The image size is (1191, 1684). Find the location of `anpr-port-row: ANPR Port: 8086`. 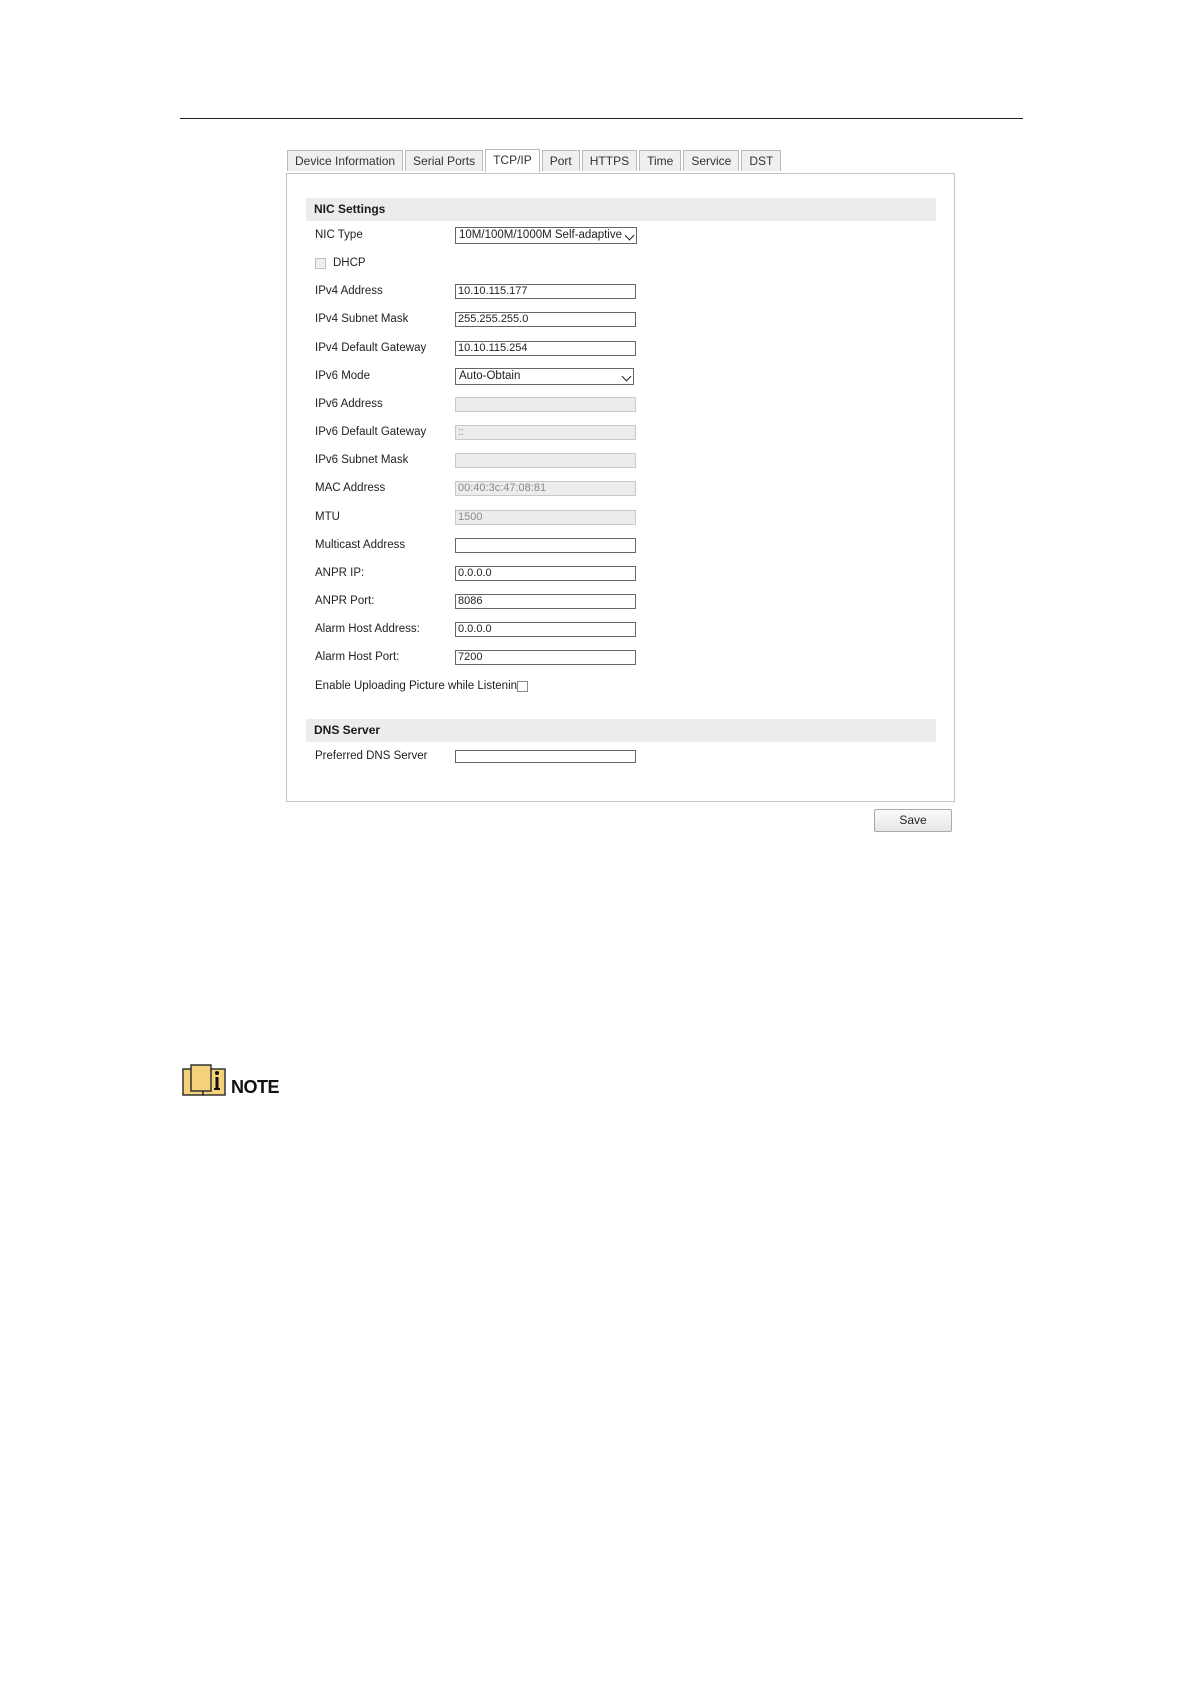

anpr-port-row: ANPR Port: 8086 is located at coordinates (620, 601).